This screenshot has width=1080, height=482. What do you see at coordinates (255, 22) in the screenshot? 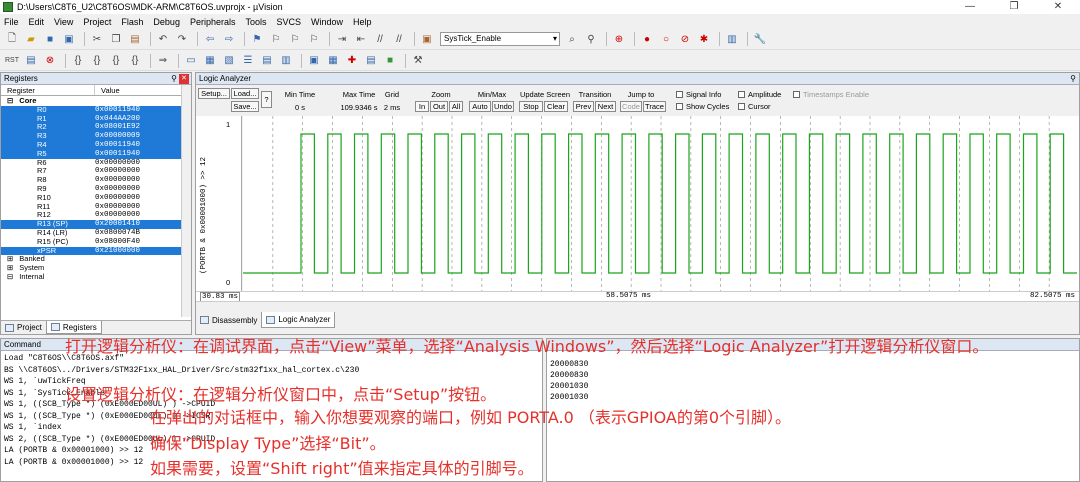
I see `menu-tools: Tools` at bounding box center [255, 22].